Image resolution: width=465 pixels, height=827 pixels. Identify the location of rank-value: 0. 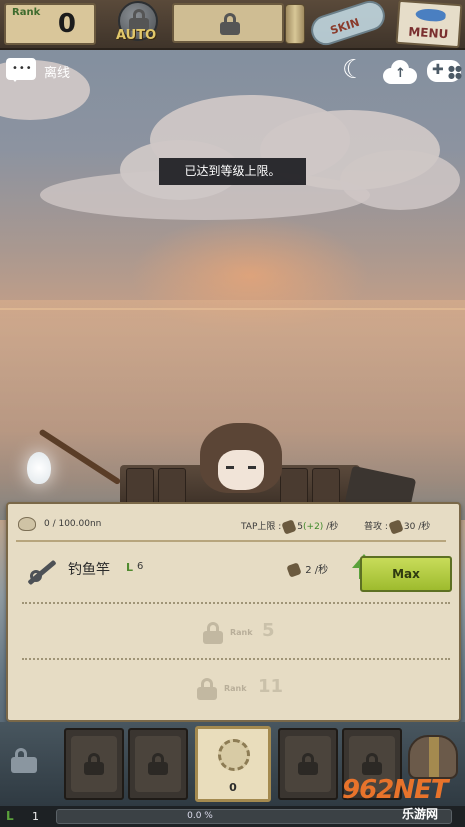
(66, 24).